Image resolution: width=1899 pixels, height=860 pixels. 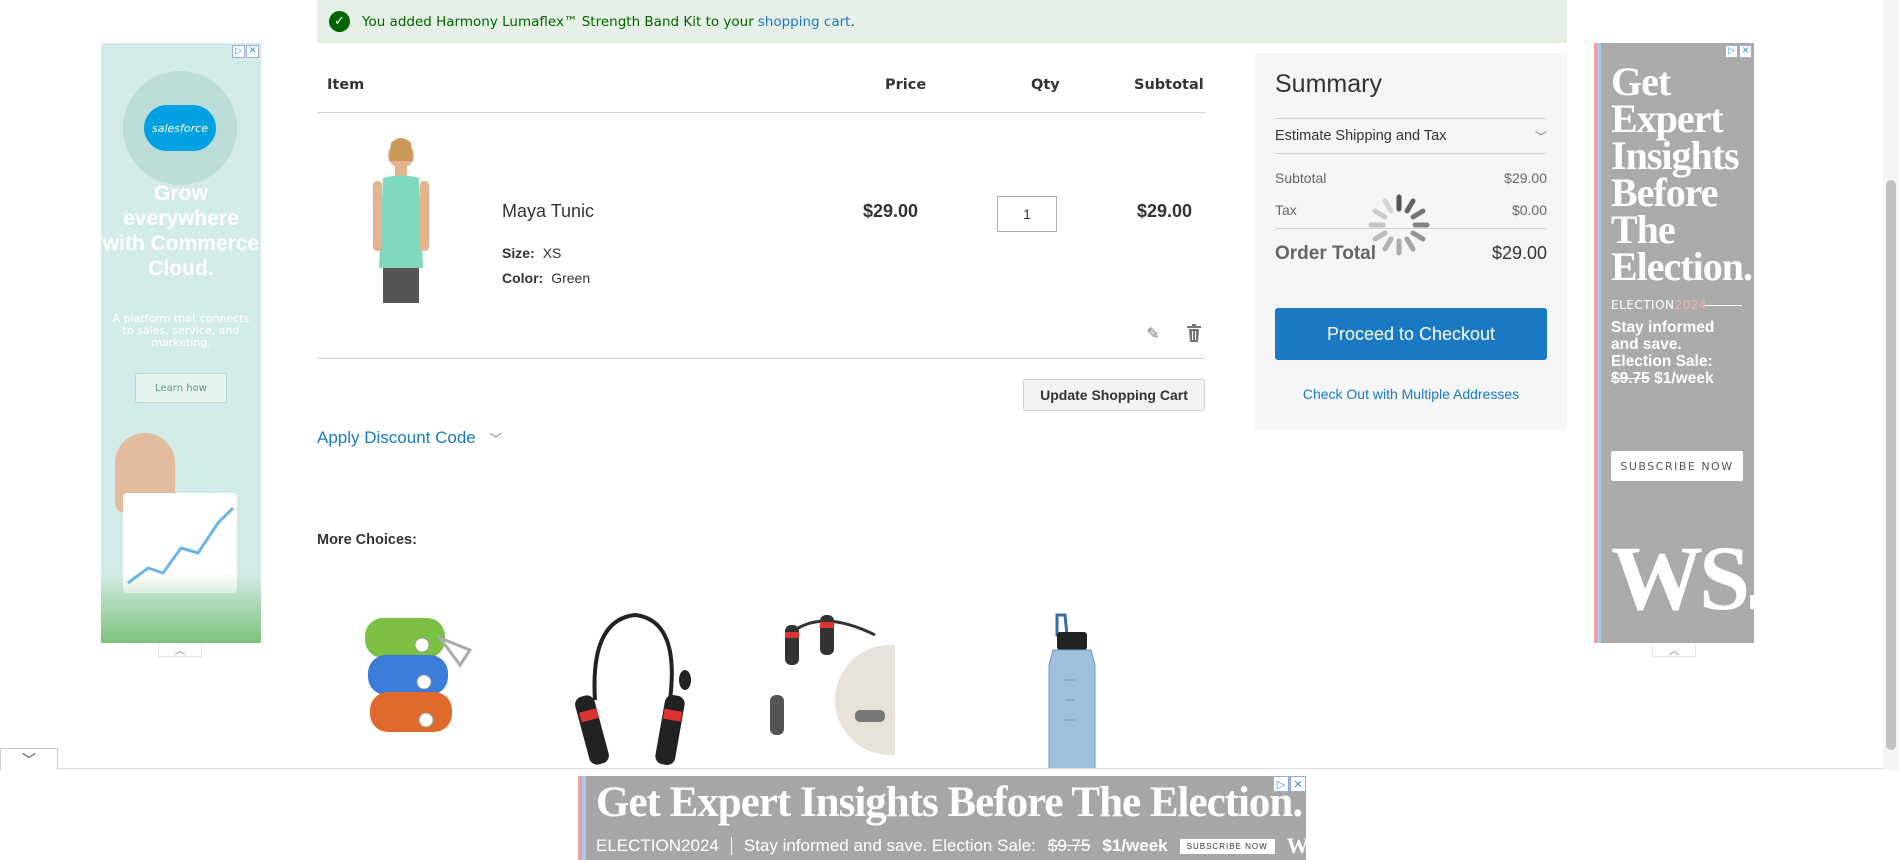 What do you see at coordinates (1045, 85) in the screenshot?
I see `qty-column-header: Qty` at bounding box center [1045, 85].